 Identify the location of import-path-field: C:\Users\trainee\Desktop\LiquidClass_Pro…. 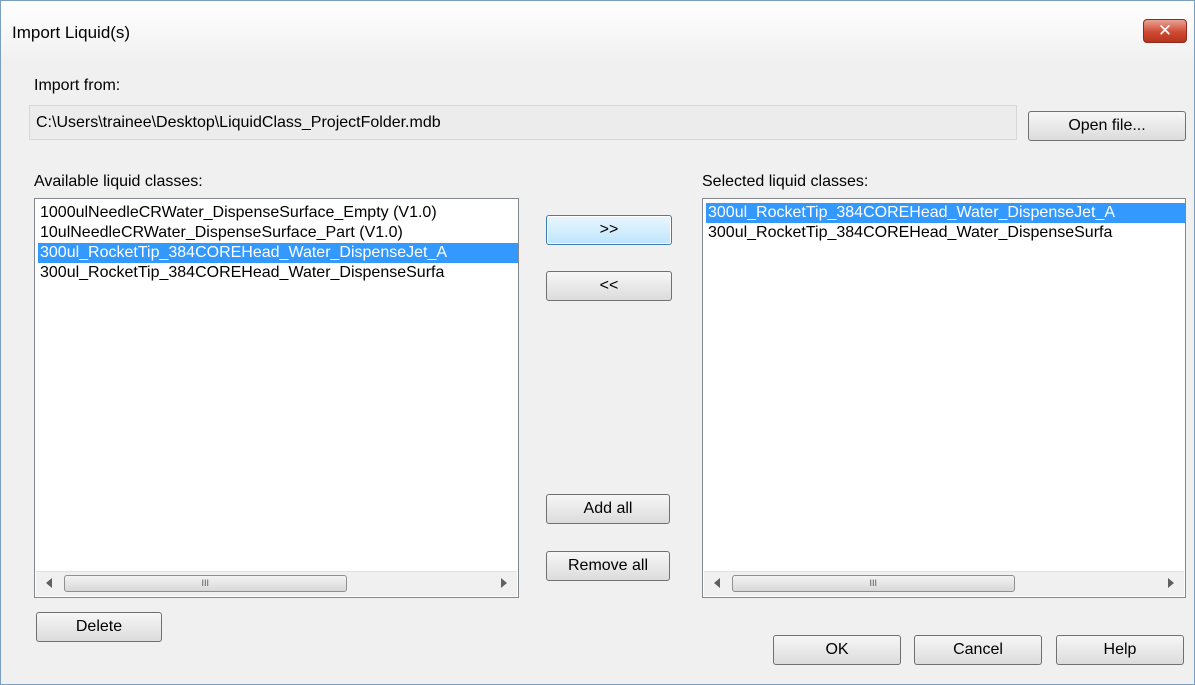
(523, 122).